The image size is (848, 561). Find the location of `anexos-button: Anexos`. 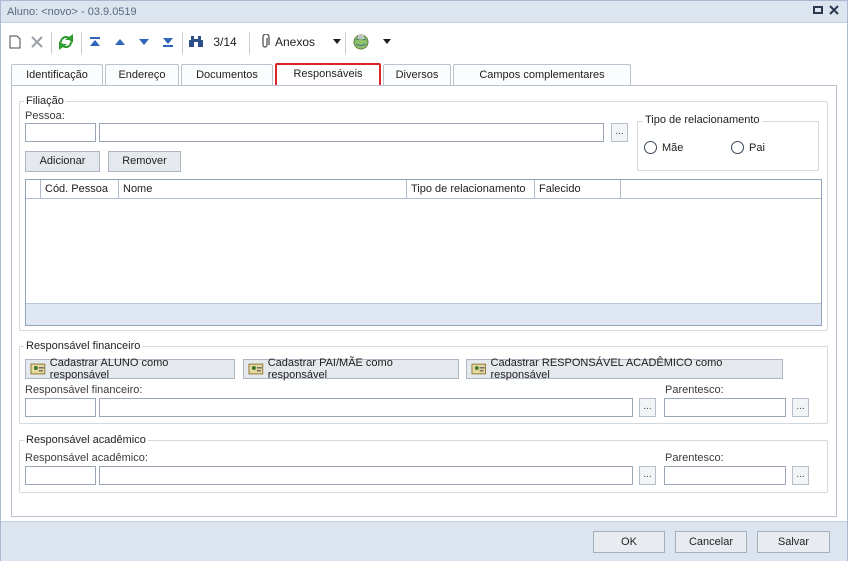

anexos-button: Anexos is located at coordinates (299, 42).